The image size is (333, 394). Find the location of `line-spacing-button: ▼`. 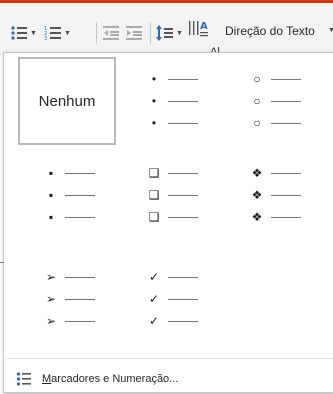

line-spacing-button: ▼ is located at coordinates (169, 33).